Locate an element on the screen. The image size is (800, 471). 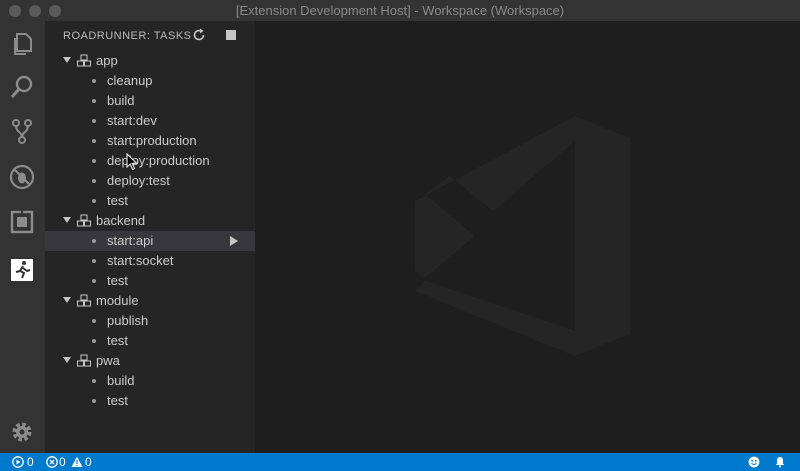
task-label: deploy:production is located at coordinates (158, 160).